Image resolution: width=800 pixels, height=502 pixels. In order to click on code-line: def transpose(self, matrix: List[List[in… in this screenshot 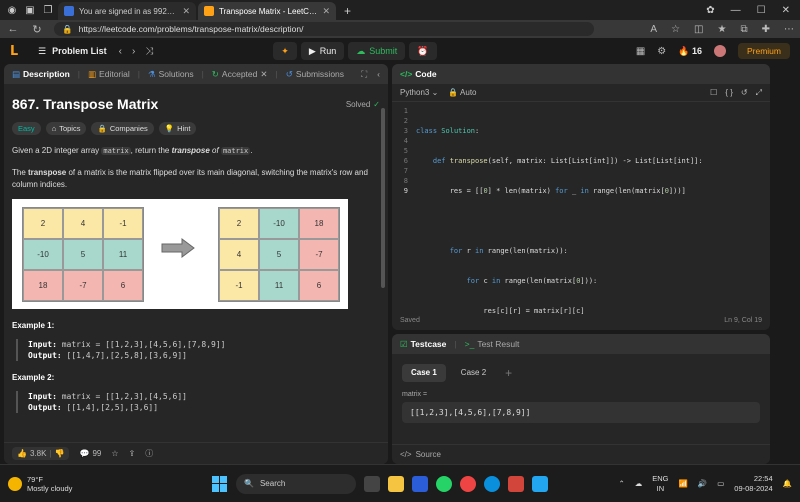, I will do `click(559, 161)`.